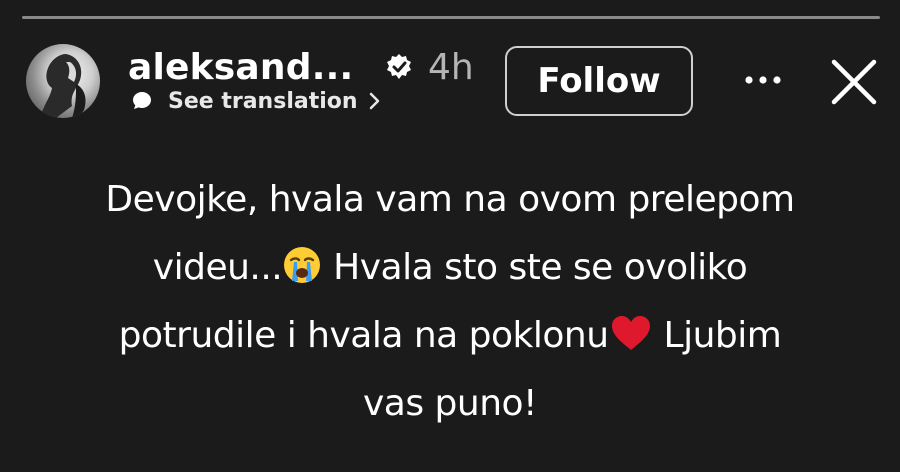 The height and width of the screenshot is (472, 900). I want to click on caption-text: potrudile i hvala na poklonu, so click(363, 335).